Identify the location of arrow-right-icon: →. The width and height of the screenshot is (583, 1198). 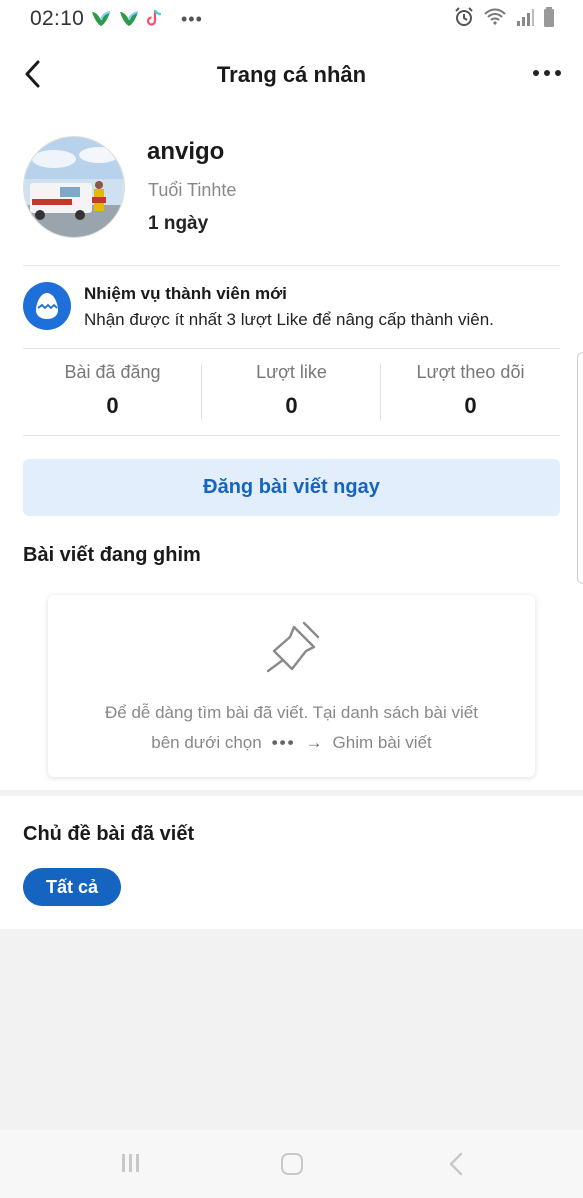
(314, 742).